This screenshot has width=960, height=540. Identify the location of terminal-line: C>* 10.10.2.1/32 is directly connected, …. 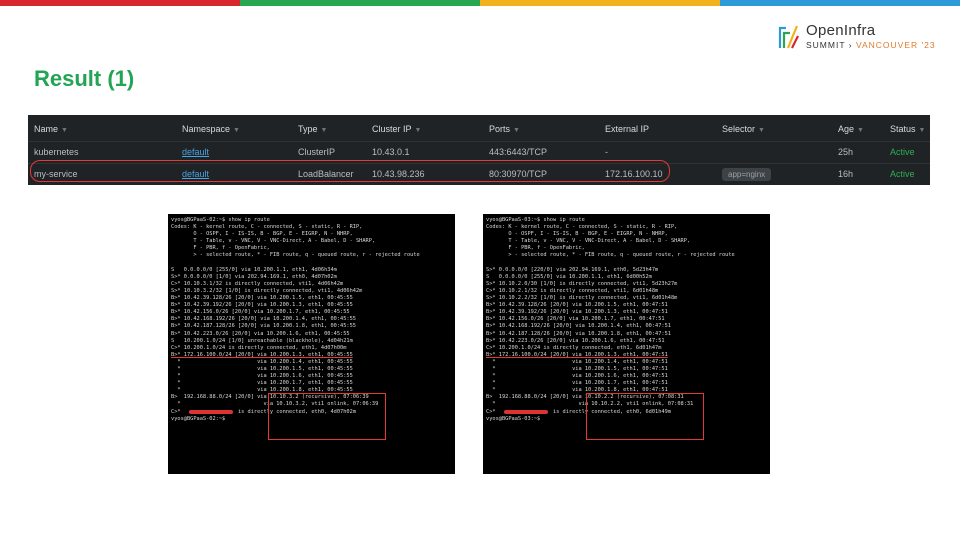
(572, 290).